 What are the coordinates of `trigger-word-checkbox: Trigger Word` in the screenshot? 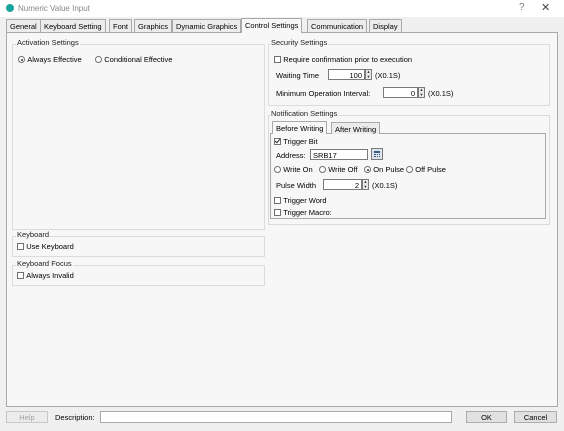 It's located at (300, 200).